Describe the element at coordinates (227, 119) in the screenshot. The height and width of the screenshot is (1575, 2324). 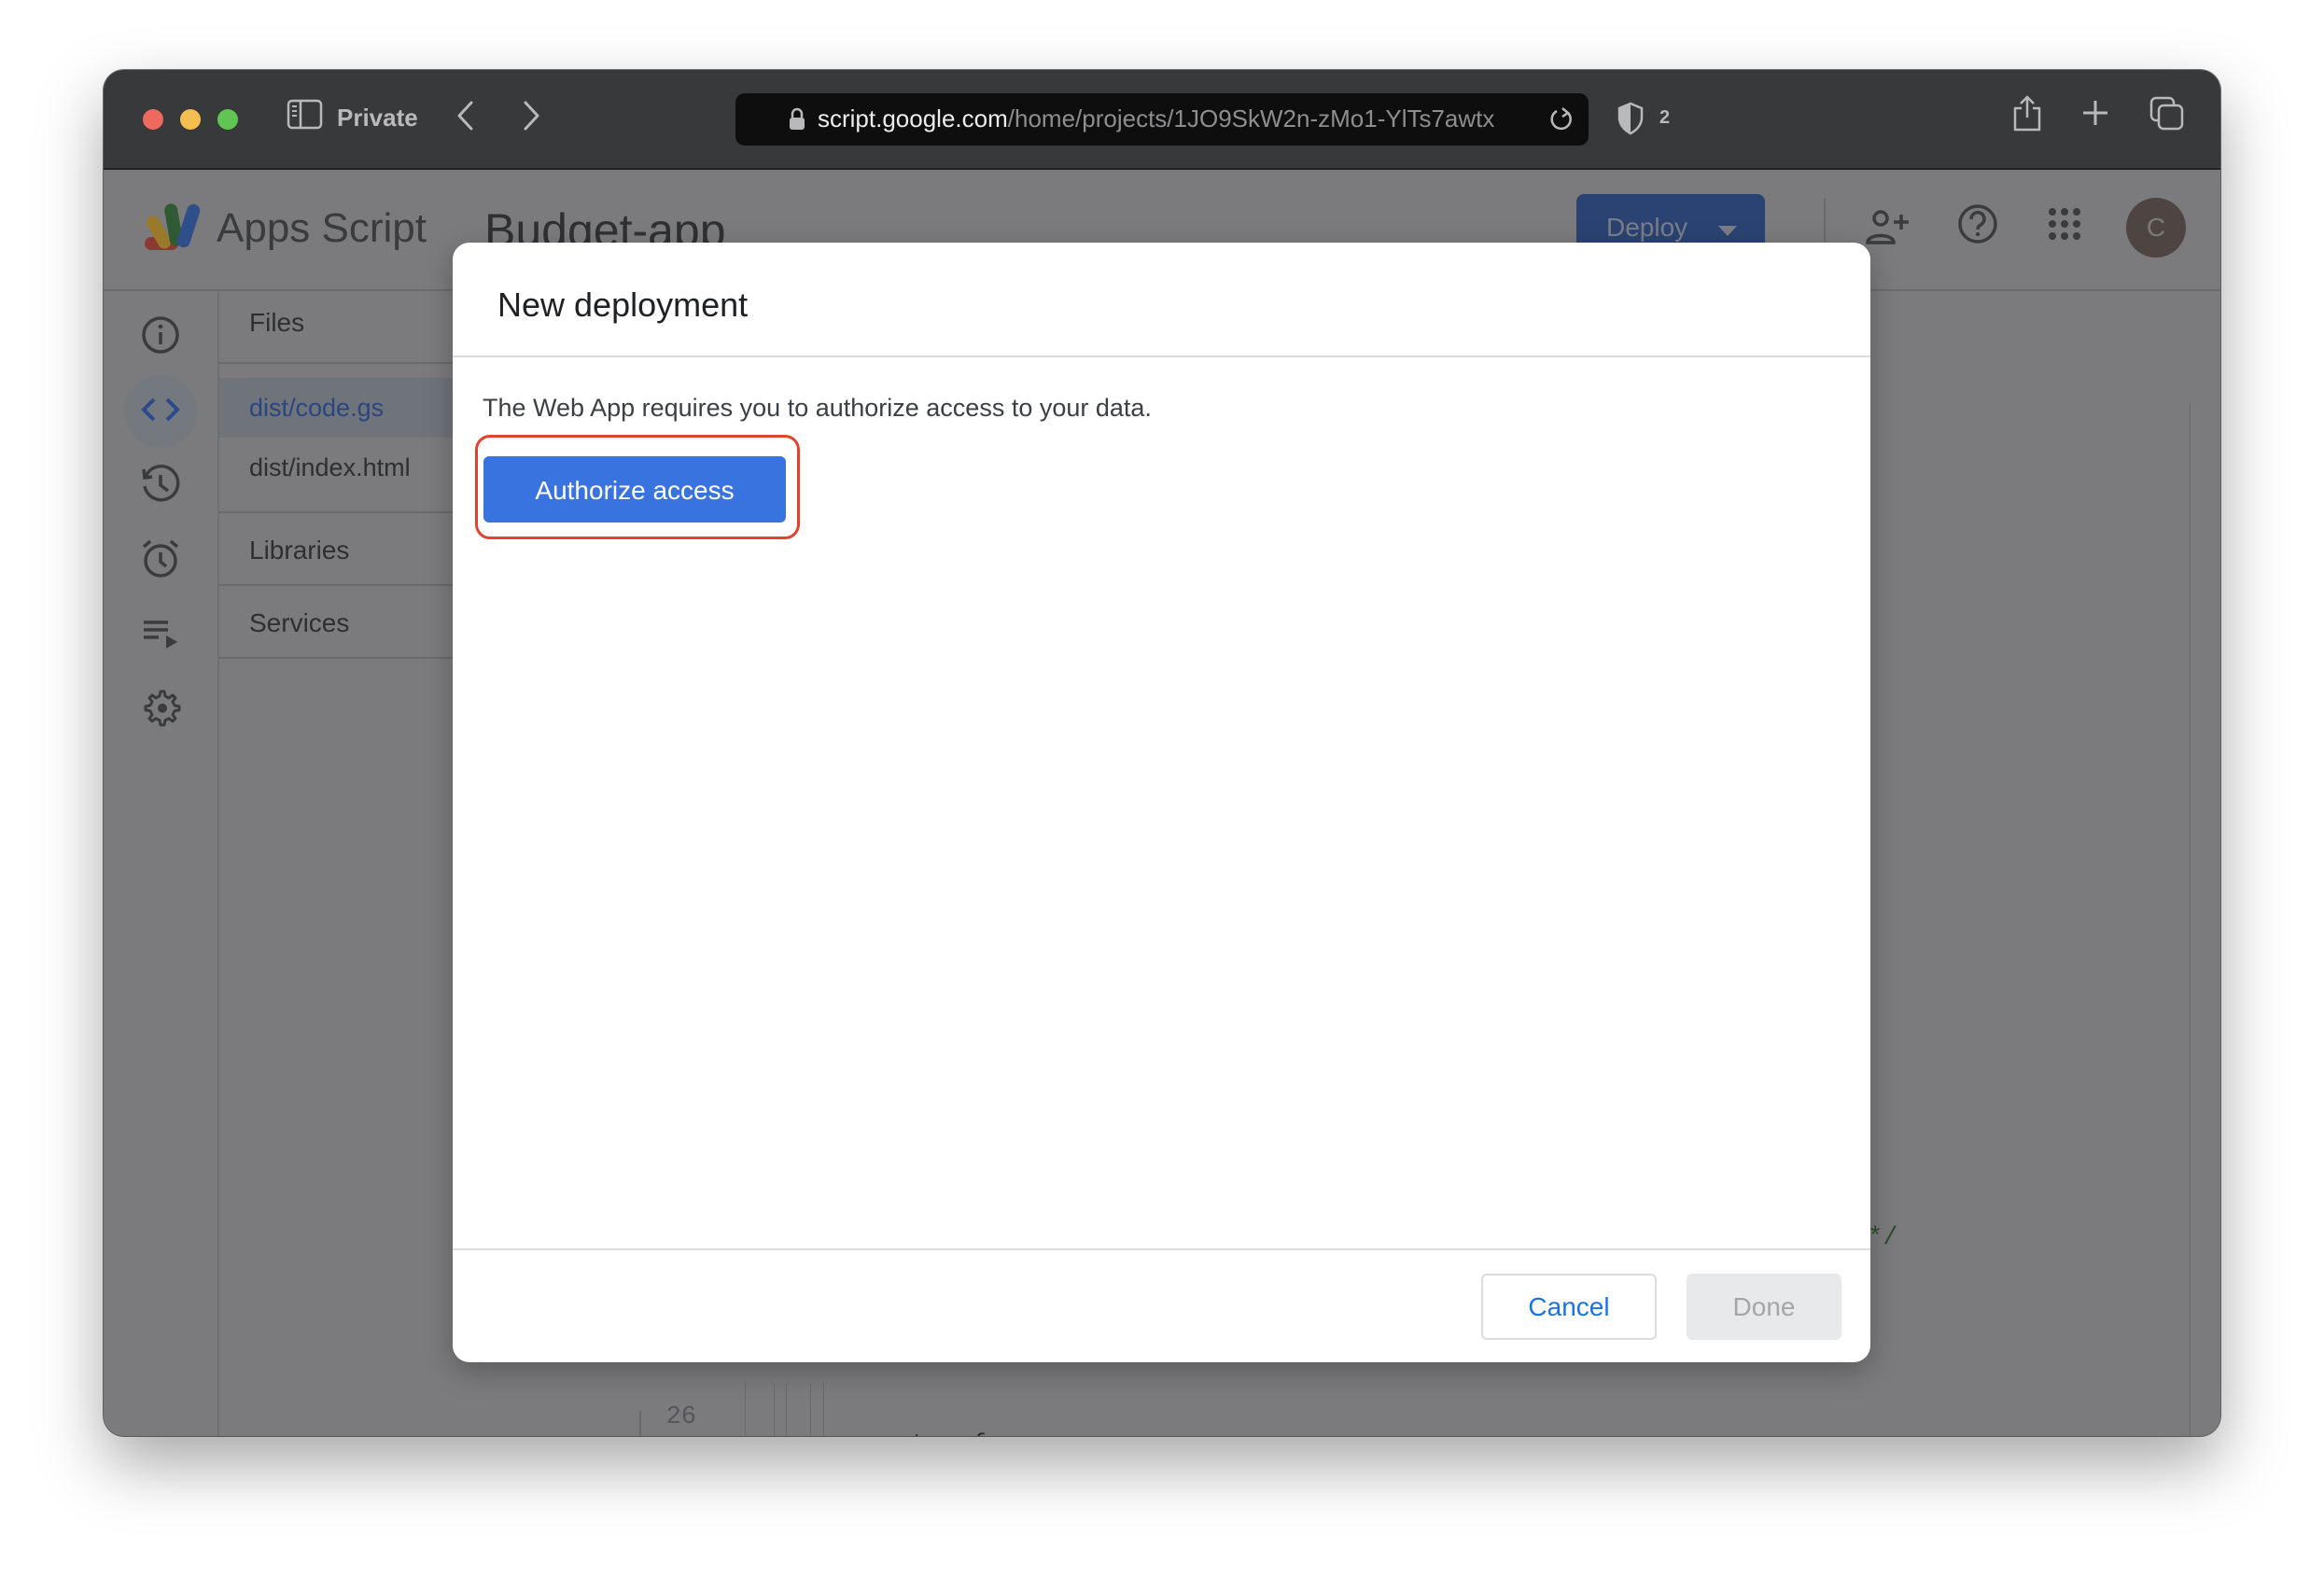
I see `zoom-window-button` at that location.